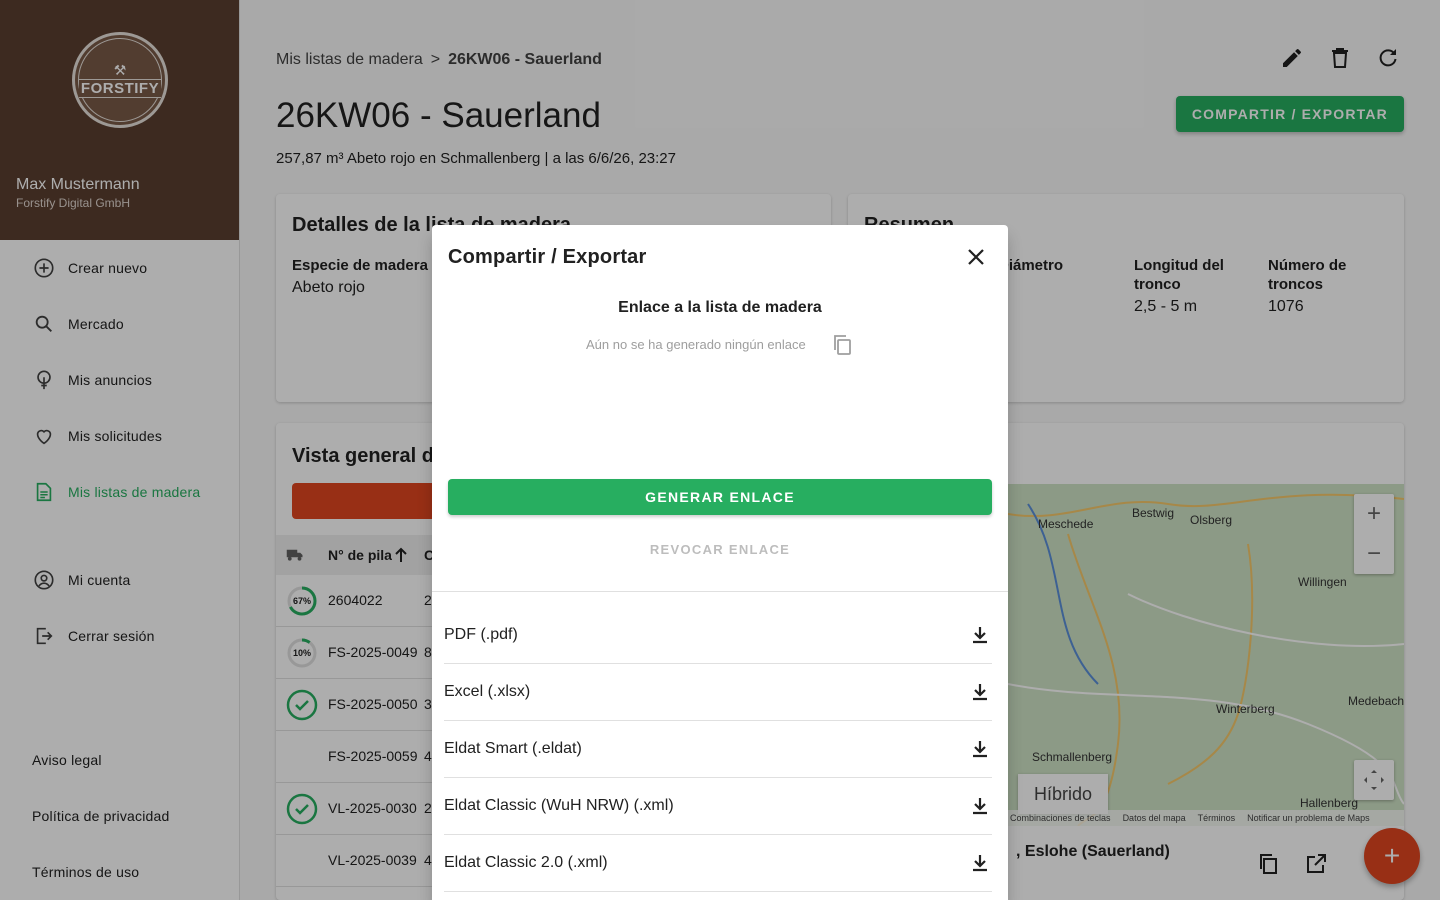 This screenshot has width=1440, height=900. Describe the element at coordinates (513, 748) in the screenshot. I see `export-label: Eldat Smart (.eldat)` at that location.